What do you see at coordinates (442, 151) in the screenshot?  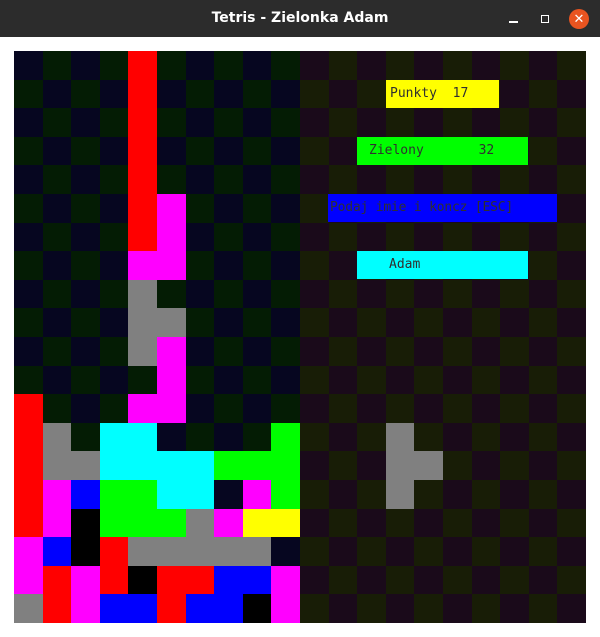 I see `player-score-label: Zielony 32` at bounding box center [442, 151].